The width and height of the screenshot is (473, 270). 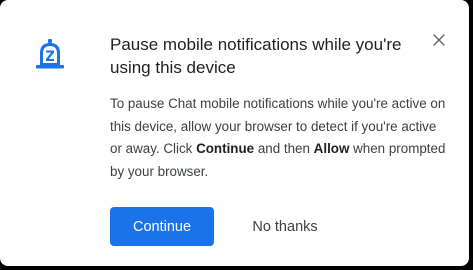 What do you see at coordinates (285, 226) in the screenshot?
I see `no-thanks-button: No thanks` at bounding box center [285, 226].